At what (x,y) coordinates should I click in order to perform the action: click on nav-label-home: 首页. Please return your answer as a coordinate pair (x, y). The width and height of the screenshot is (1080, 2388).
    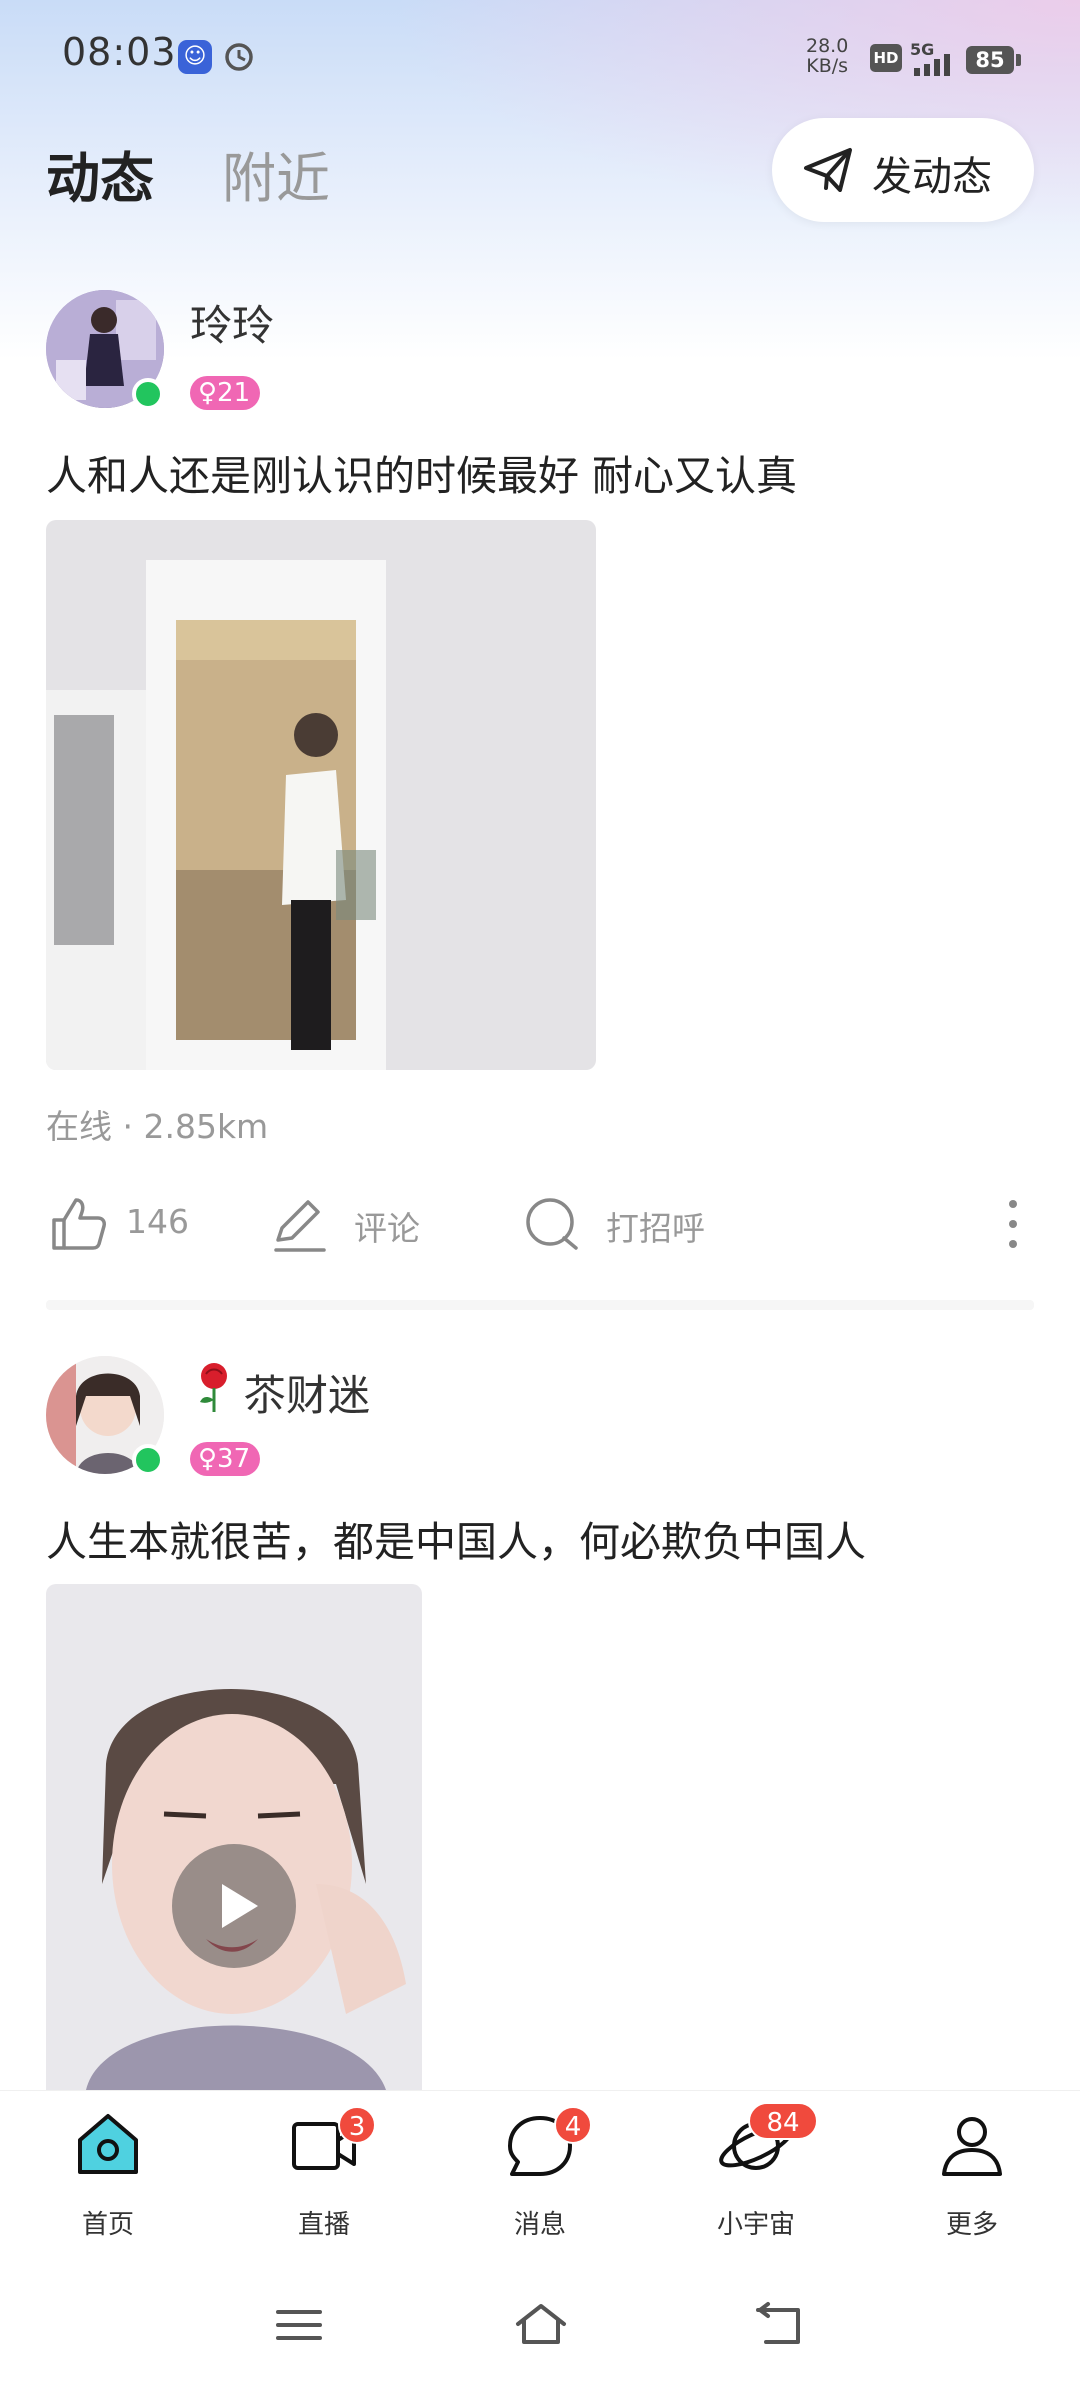
    Looking at the image, I should click on (107, 2225).